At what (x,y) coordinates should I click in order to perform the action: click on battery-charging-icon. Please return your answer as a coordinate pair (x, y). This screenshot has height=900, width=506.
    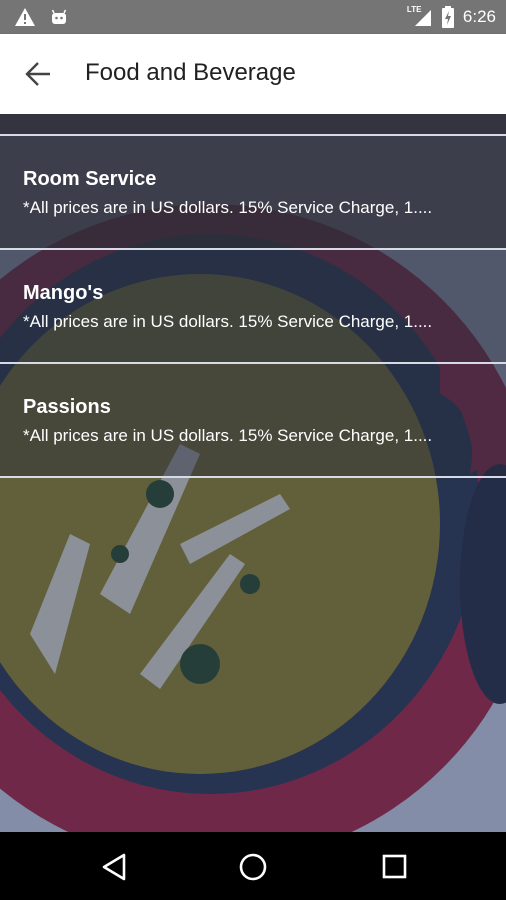
    Looking at the image, I should click on (447, 17).